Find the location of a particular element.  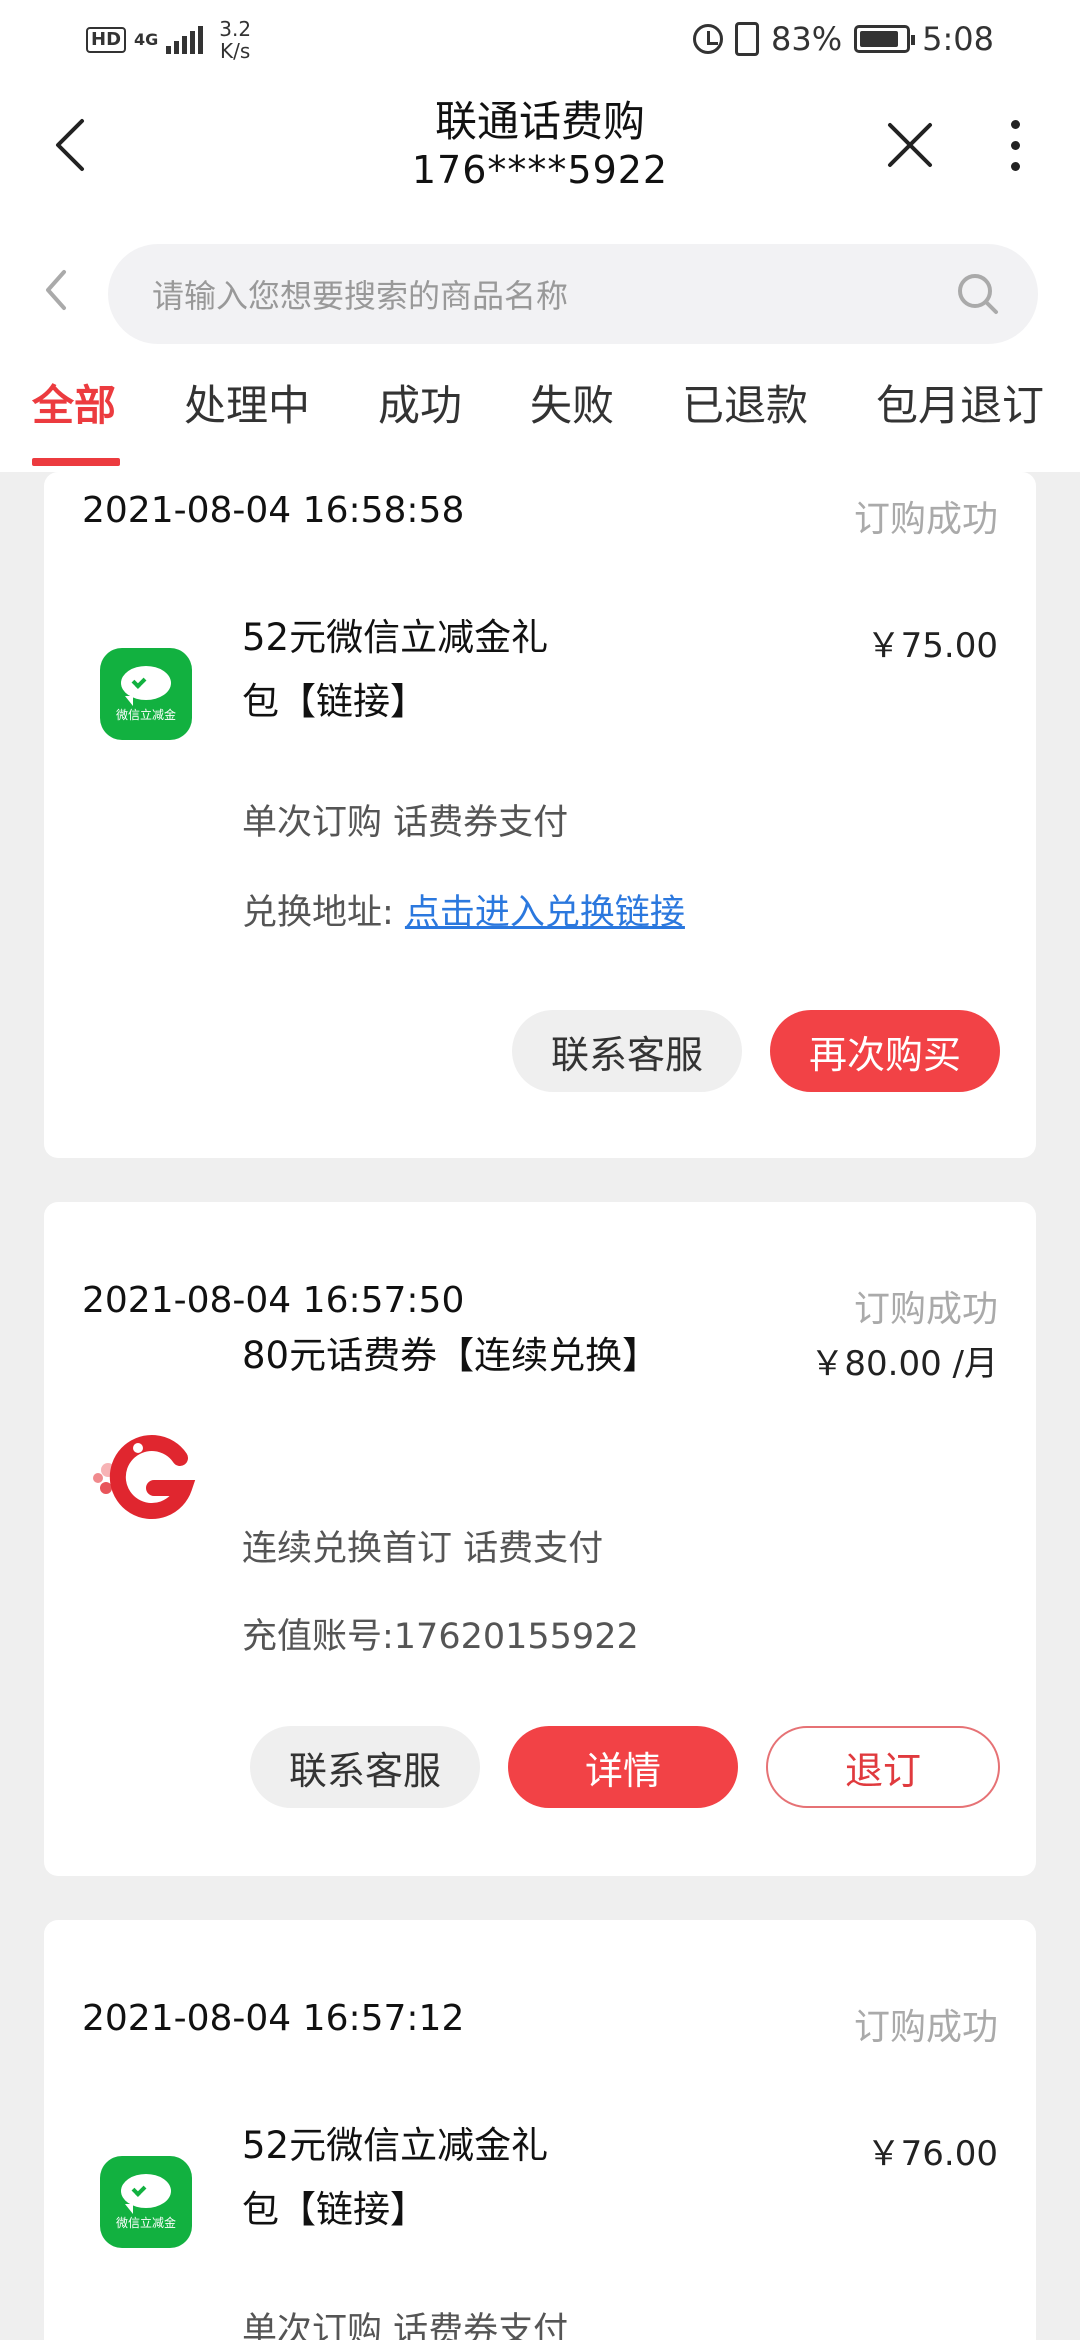

order-time: 2021-08-04 16:57:50 is located at coordinates (273, 1300).